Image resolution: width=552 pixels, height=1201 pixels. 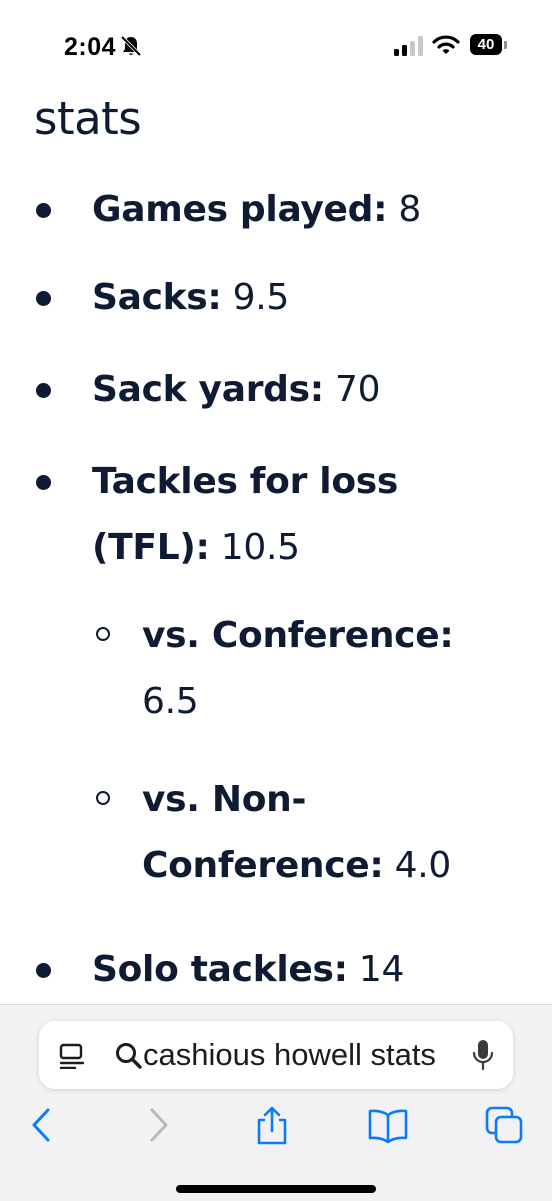 I want to click on search-icon, so click(x=129, y=1056).